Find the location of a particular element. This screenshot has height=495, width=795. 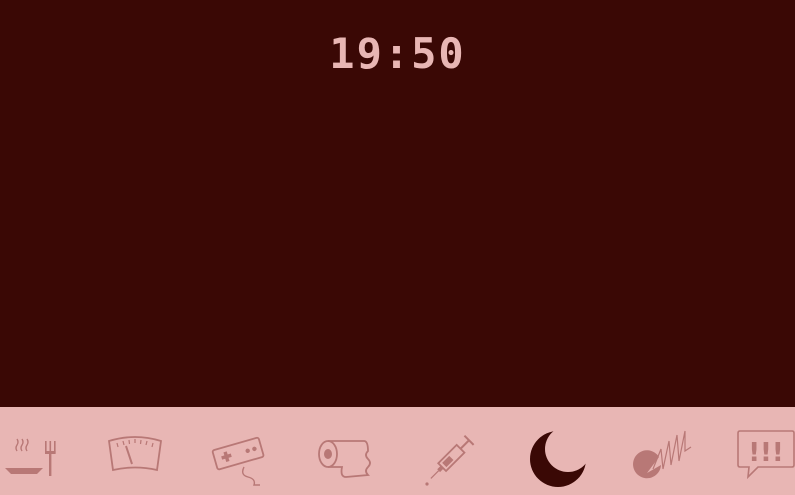

moon-icon is located at coordinates (560, 458).